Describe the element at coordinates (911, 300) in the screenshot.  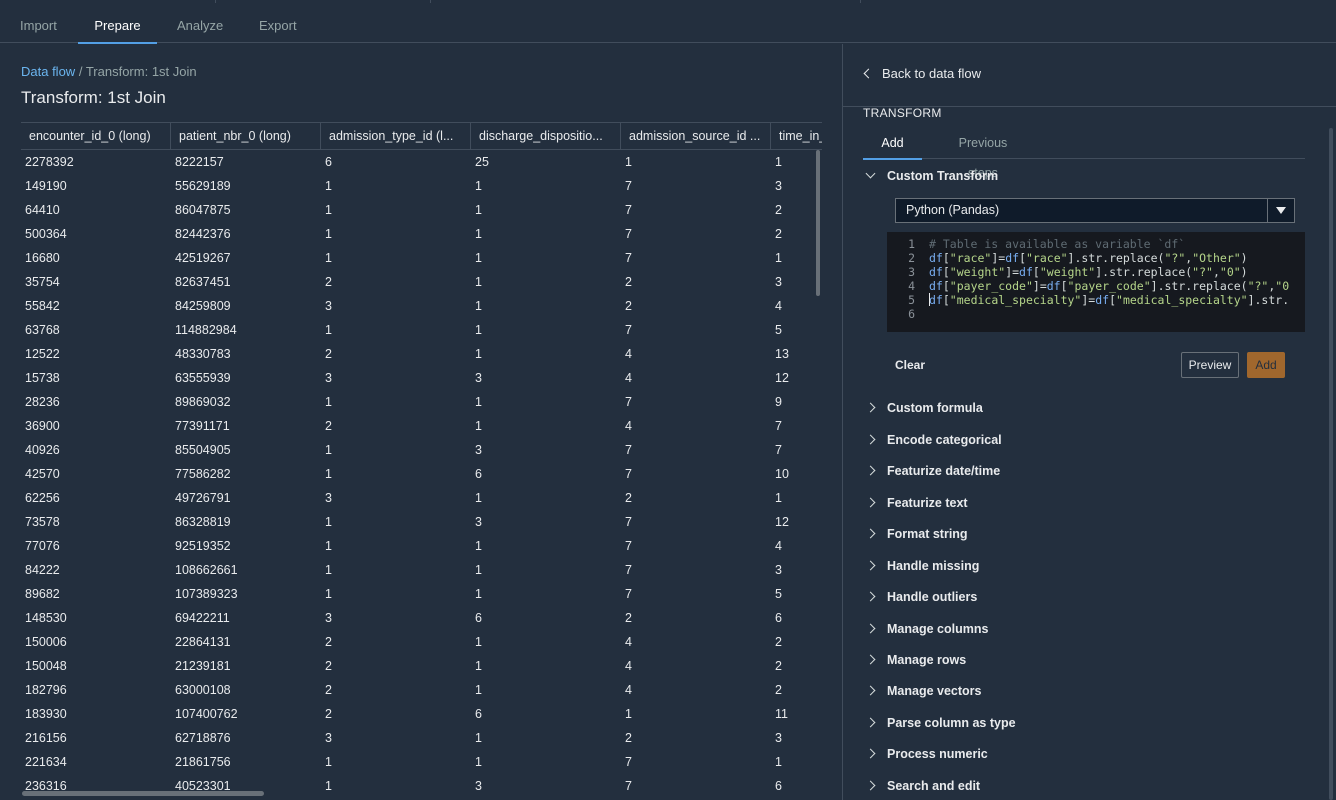
I see `line-number: 5` at that location.